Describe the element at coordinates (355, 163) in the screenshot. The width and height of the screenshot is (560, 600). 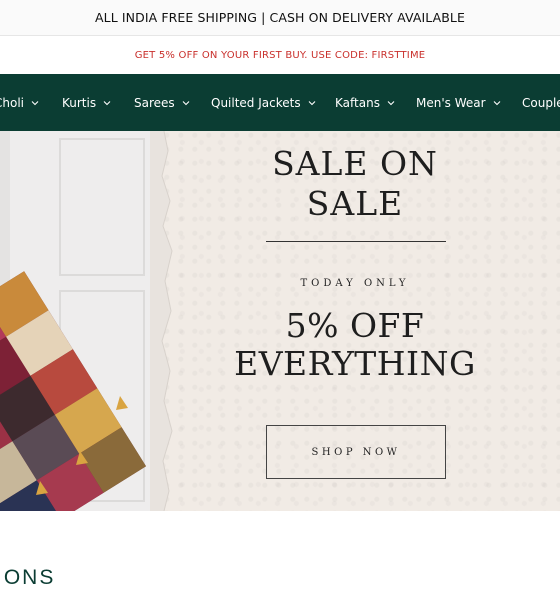
I see `hero-line1: SALE ON` at that location.